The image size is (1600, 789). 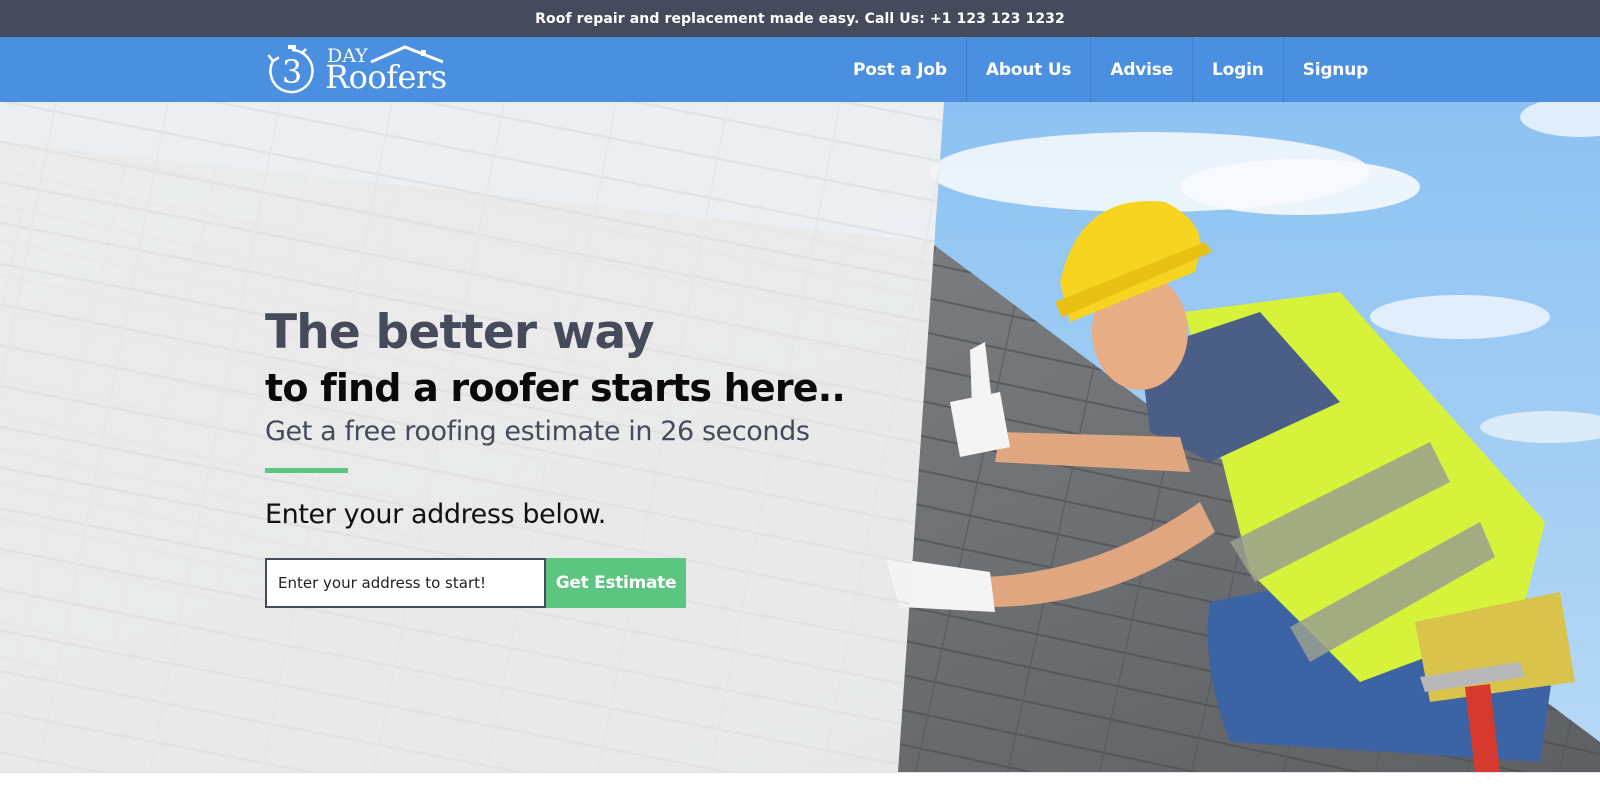 I want to click on logo-number: 3, so click(x=292, y=72).